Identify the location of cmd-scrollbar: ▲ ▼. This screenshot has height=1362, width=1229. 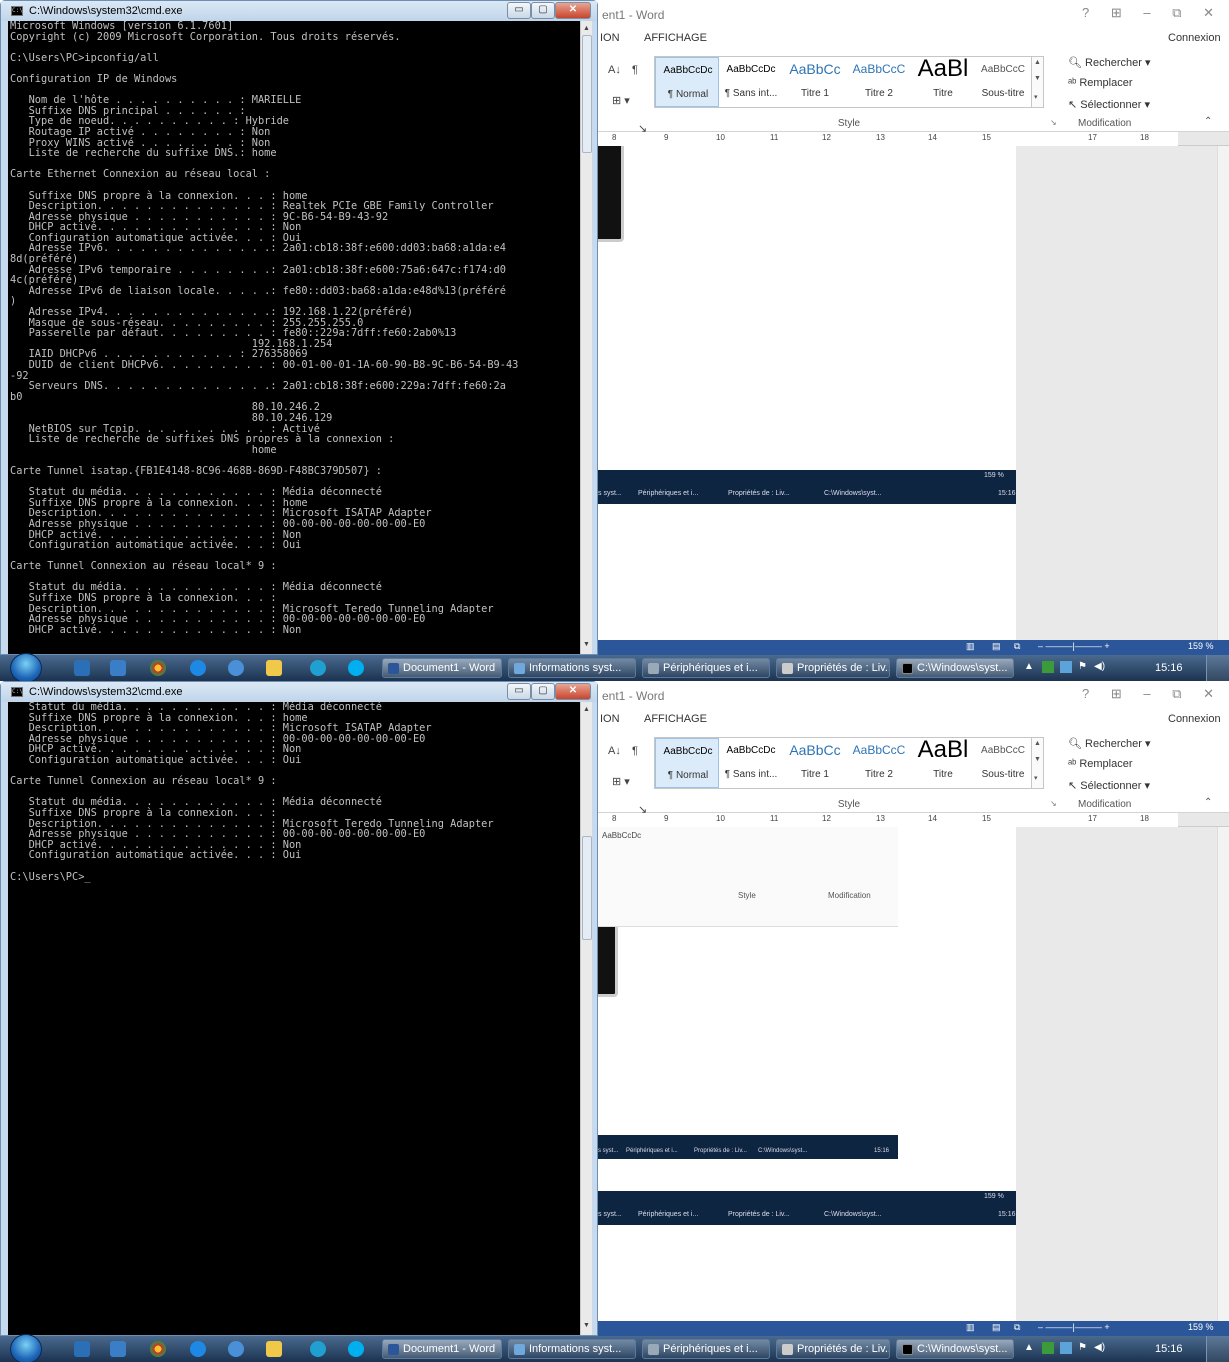
(586, 1018).